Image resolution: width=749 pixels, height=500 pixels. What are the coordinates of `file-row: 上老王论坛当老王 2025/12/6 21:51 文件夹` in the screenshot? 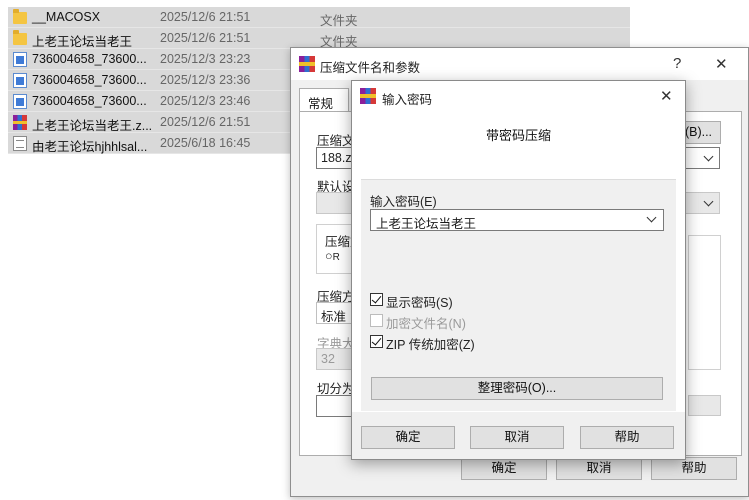 It's located at (319, 38).